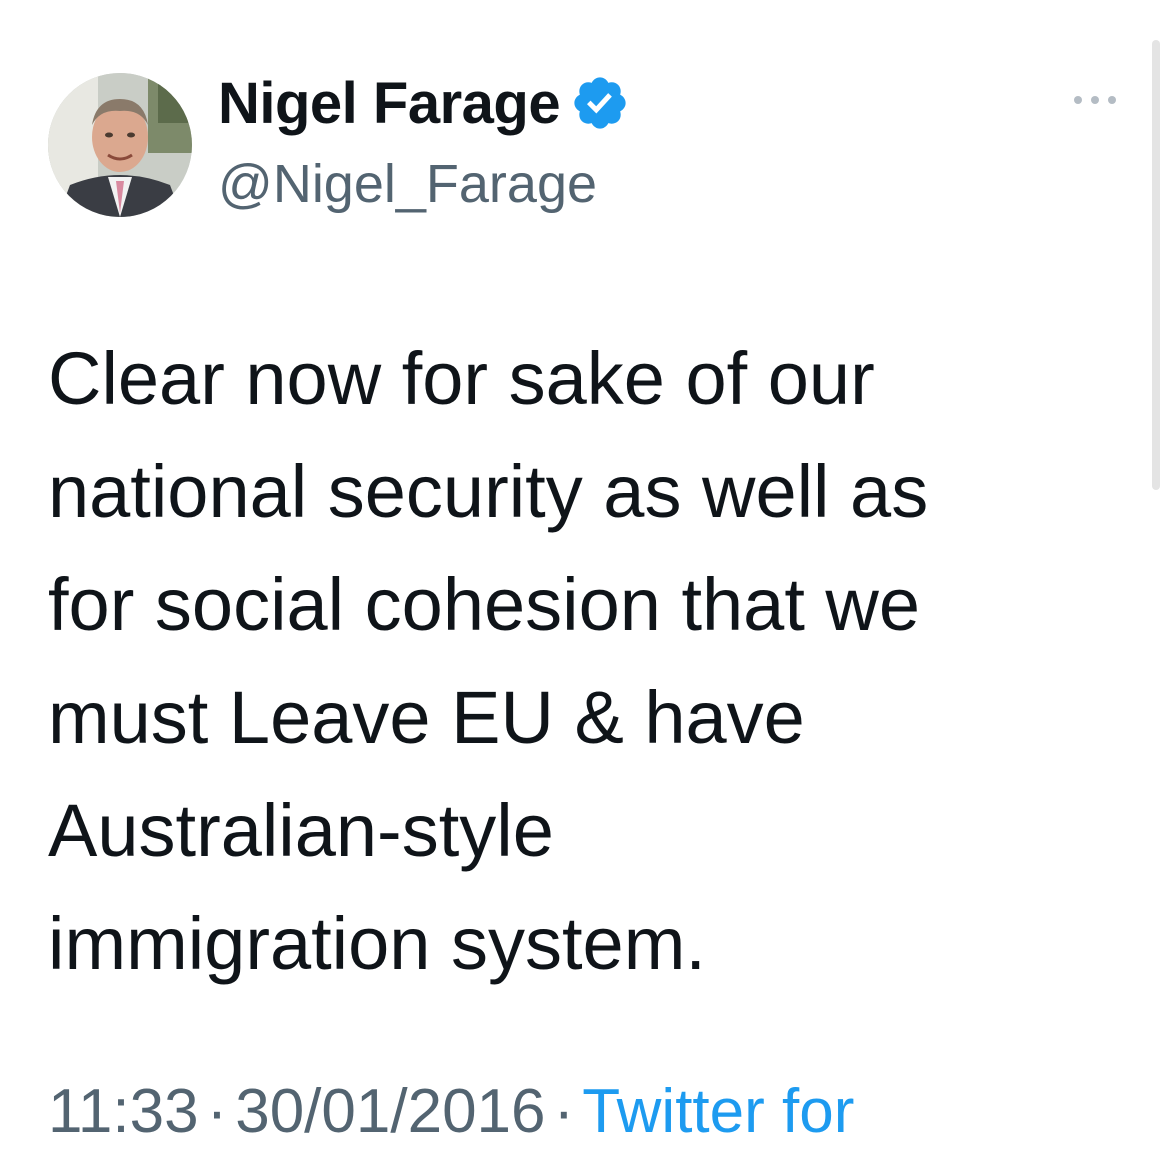  Describe the element at coordinates (390, 1111) in the screenshot. I see `tweet-date: 30/01/2016` at that location.